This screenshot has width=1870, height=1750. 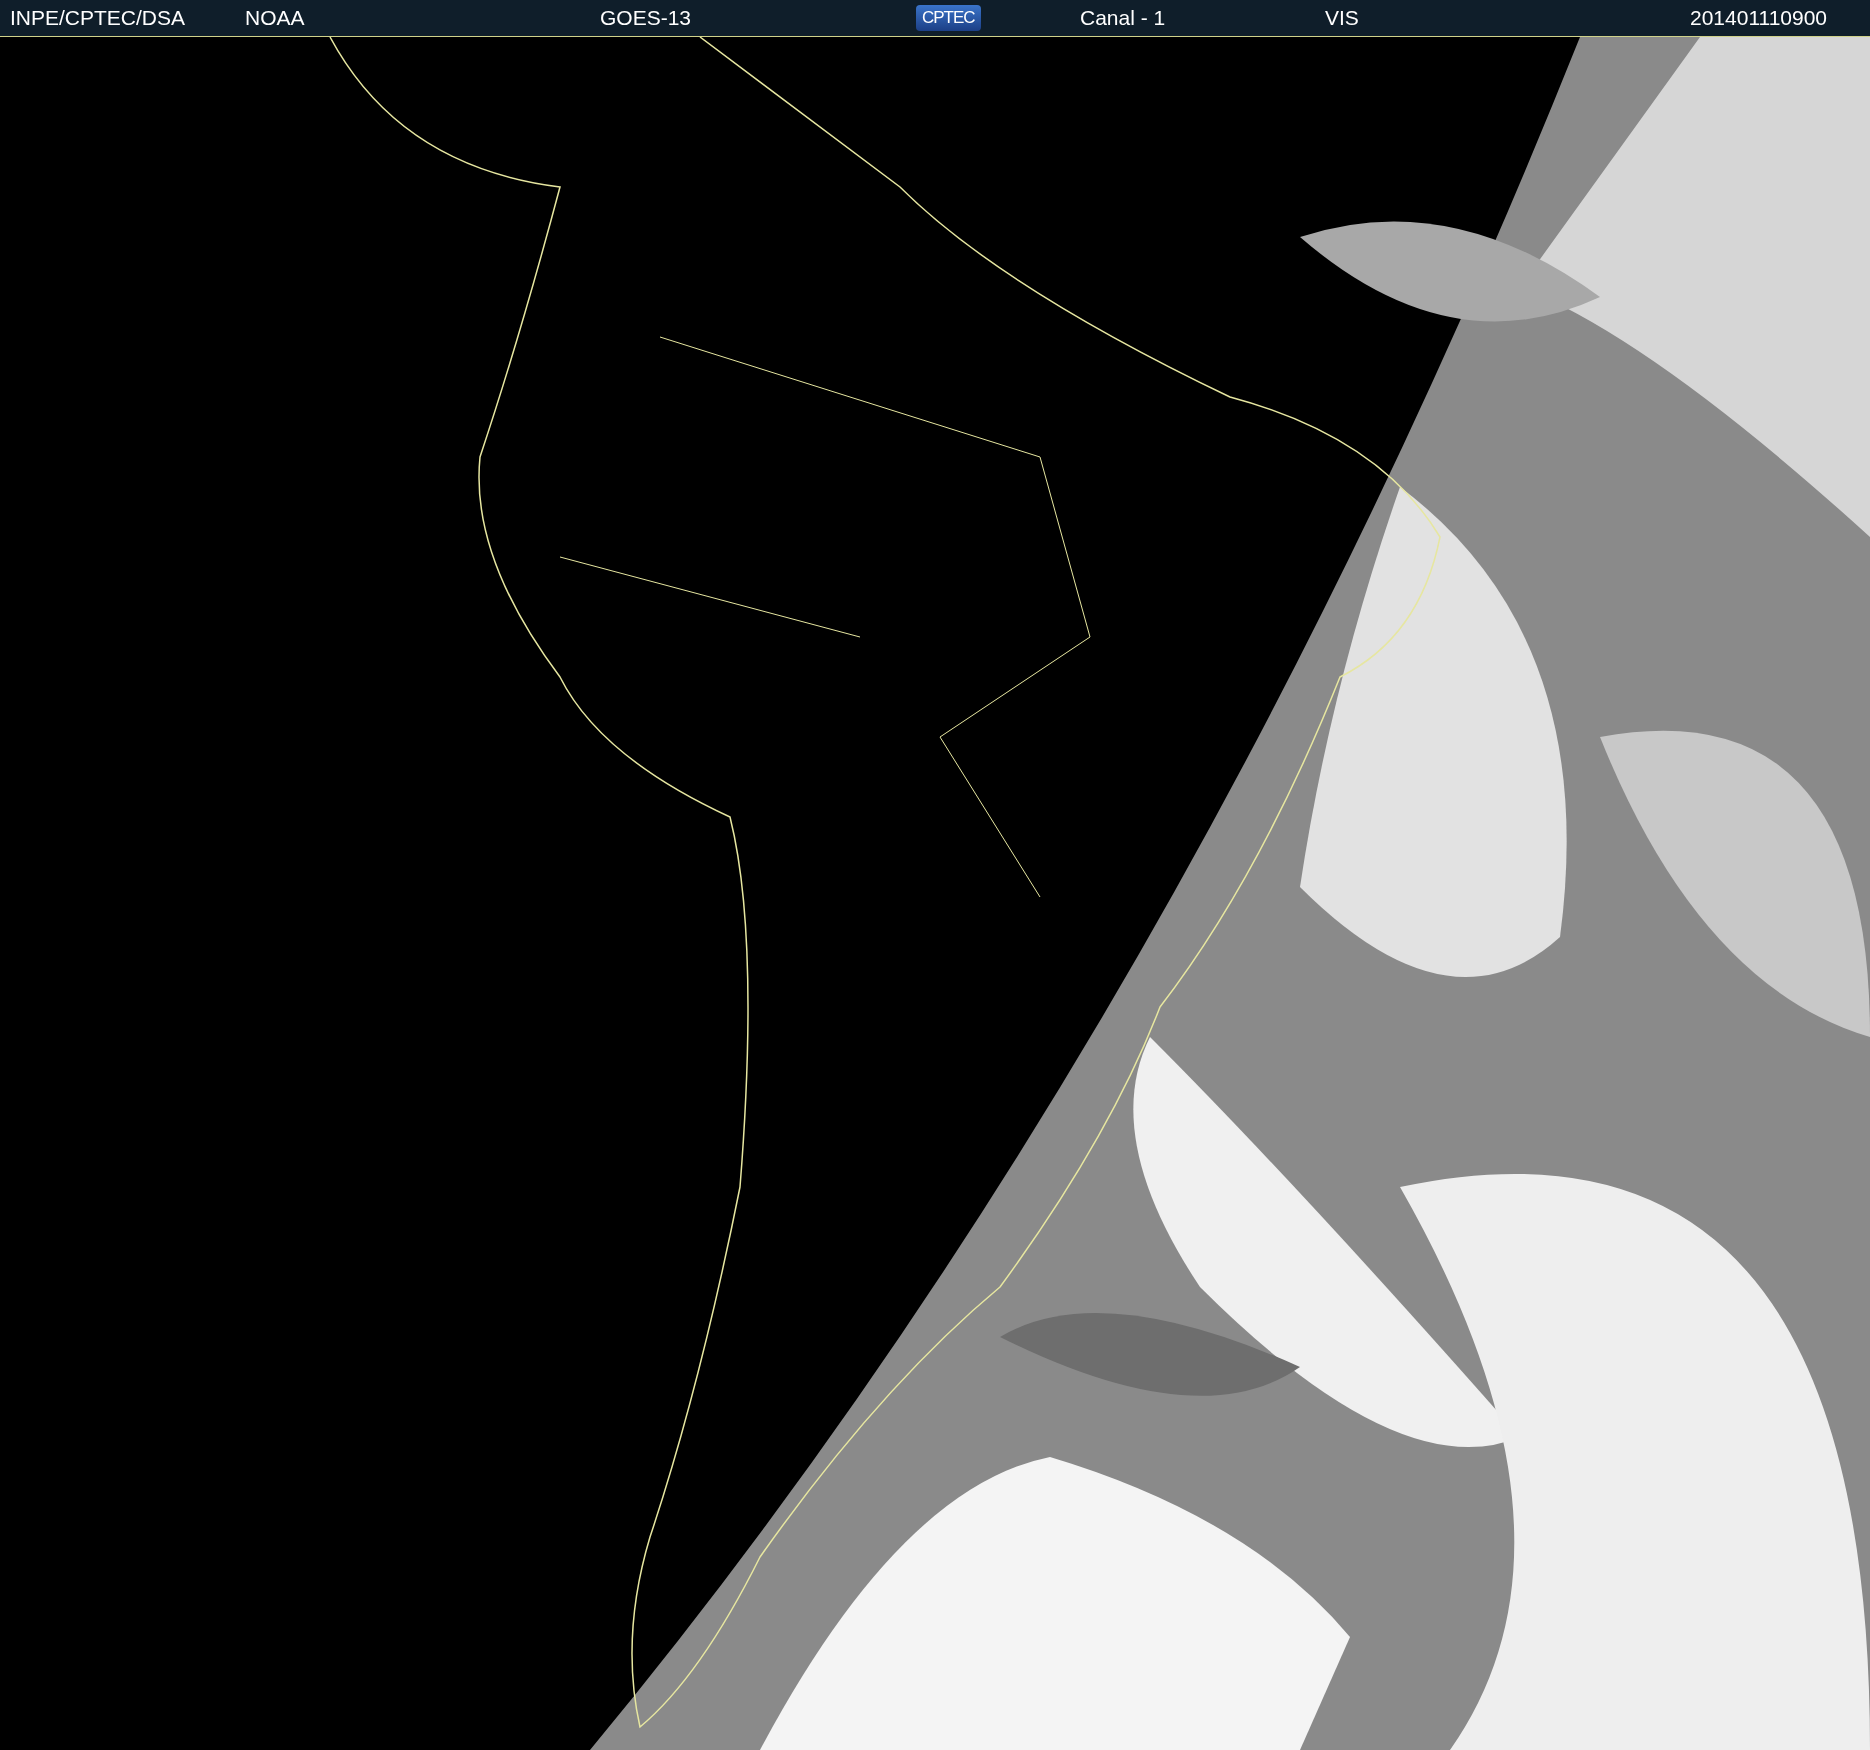 What do you see at coordinates (98, 18) in the screenshot?
I see `header-label: INPE/CPTEC/DSA` at bounding box center [98, 18].